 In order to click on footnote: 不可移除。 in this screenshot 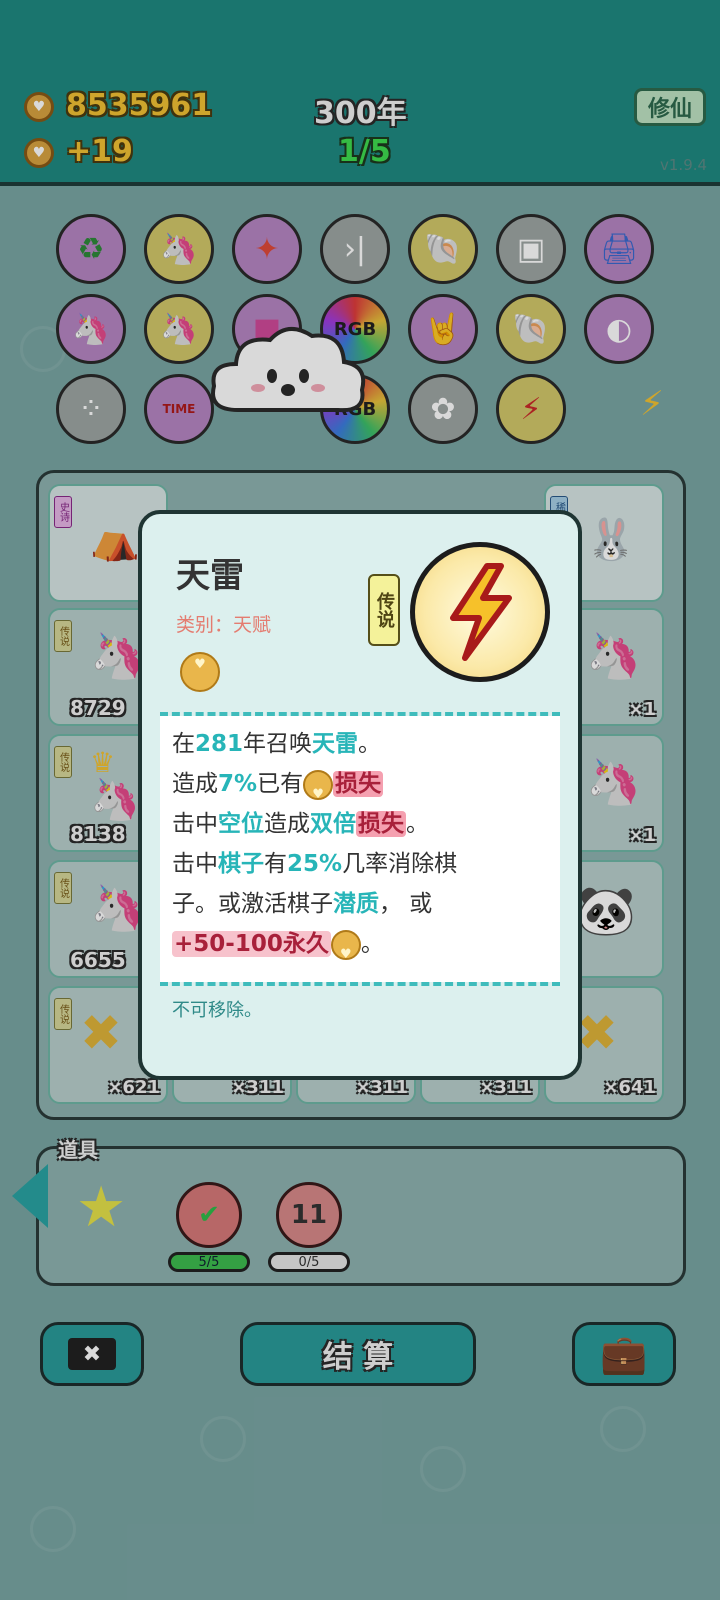, I will do `click(217, 1010)`.